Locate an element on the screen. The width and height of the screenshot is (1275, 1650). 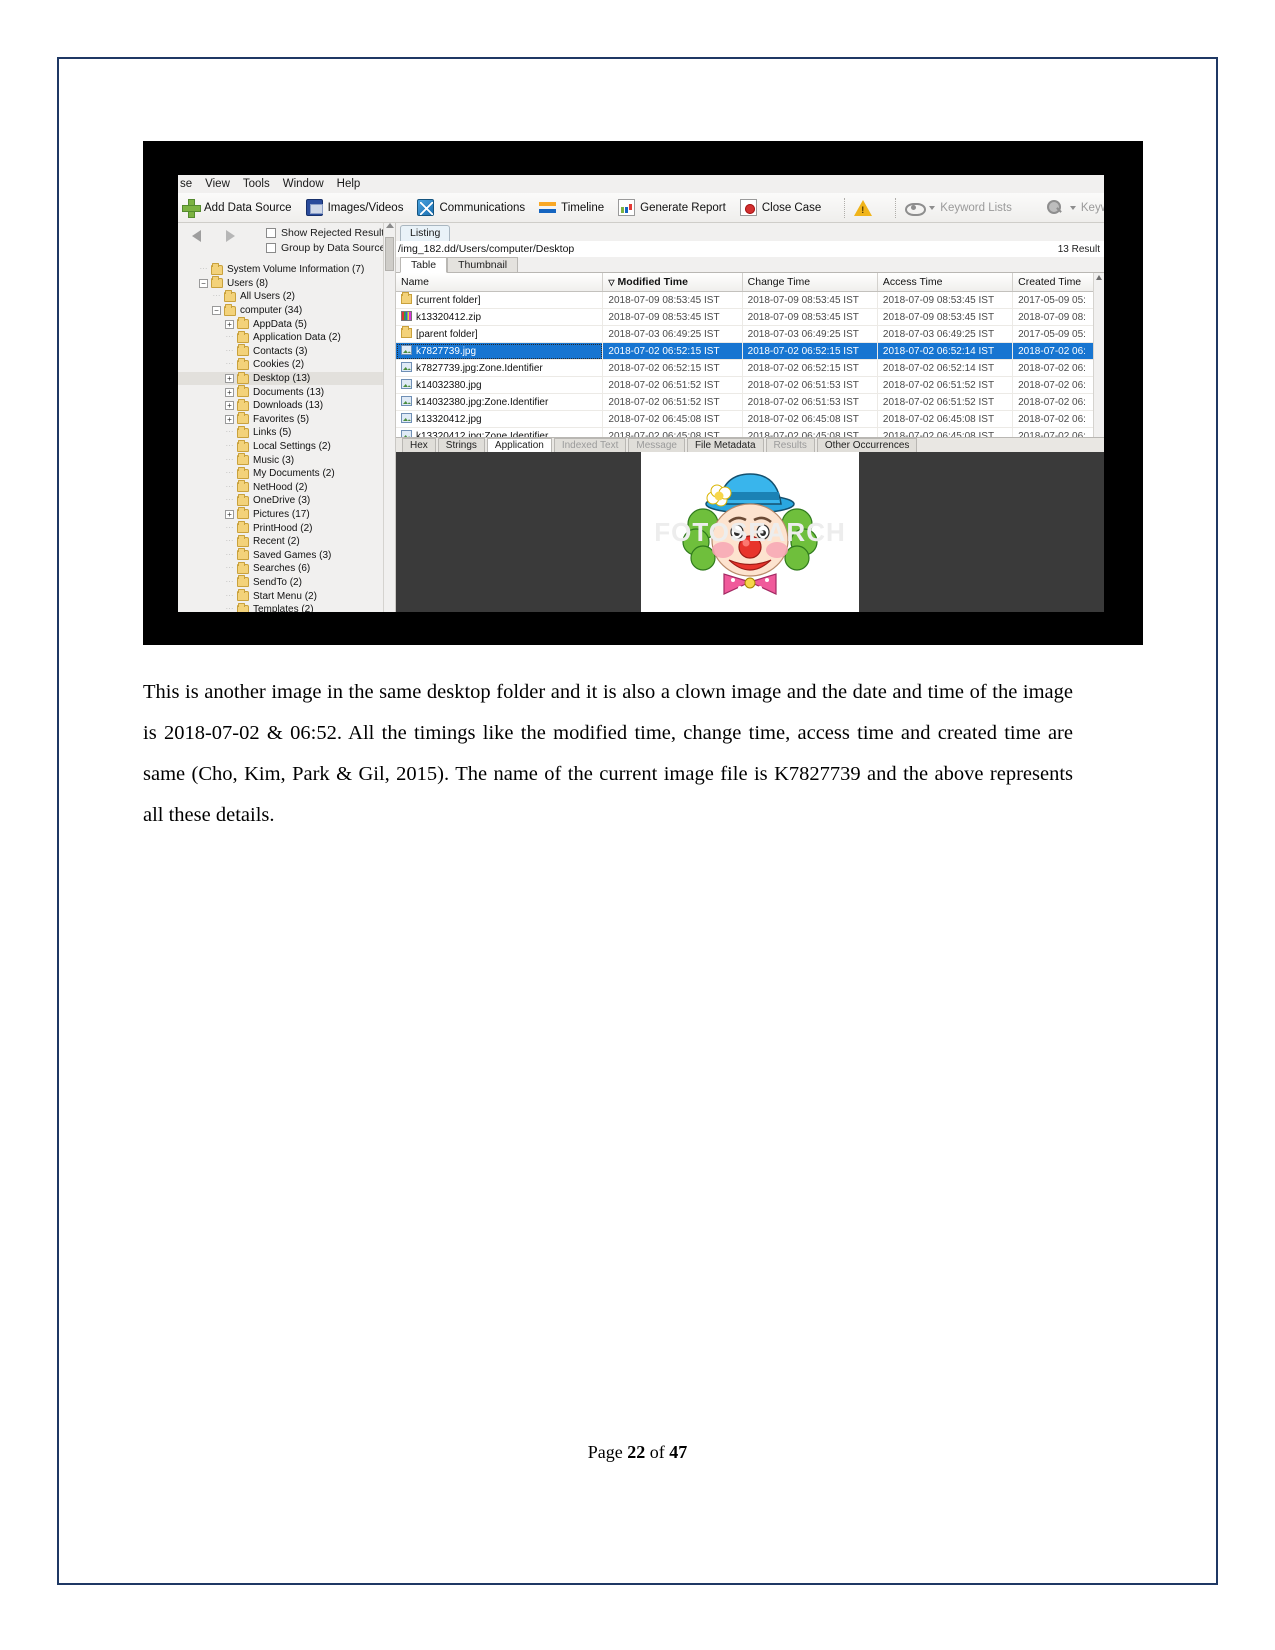
tree-node: + Desktop (13) is located at coordinates (280, 378).